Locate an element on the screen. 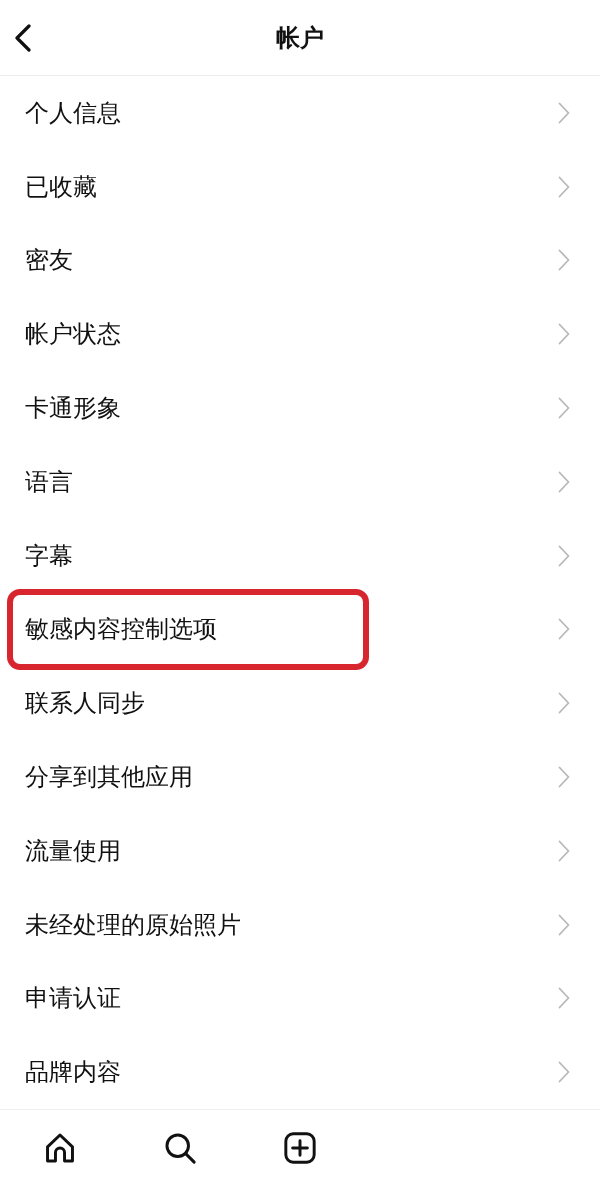  page-title: 帐户 is located at coordinates (300, 37).